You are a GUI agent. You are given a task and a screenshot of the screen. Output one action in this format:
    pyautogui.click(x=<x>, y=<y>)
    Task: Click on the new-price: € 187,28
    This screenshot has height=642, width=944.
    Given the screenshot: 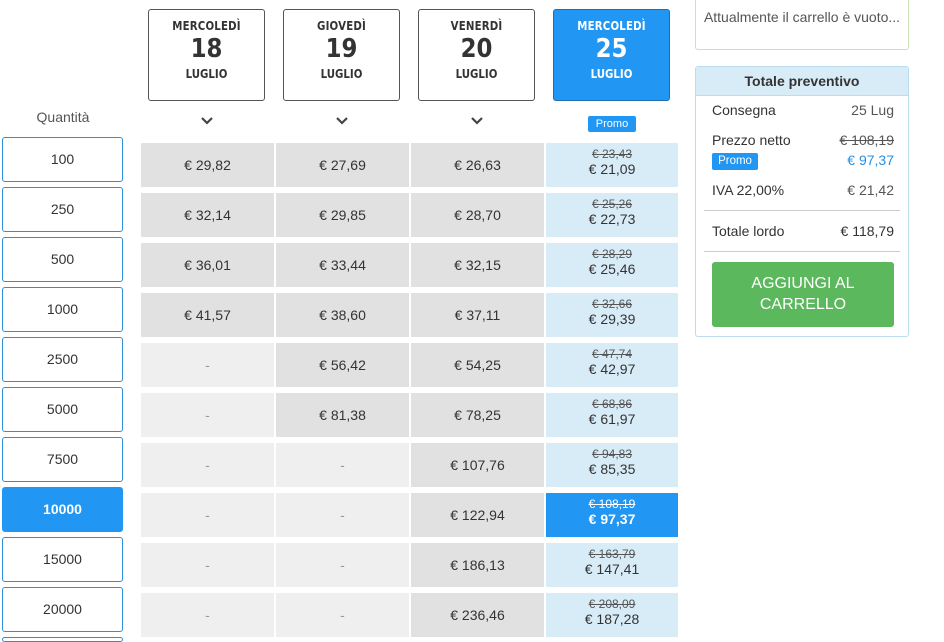 What is the action you would take?
    pyautogui.click(x=612, y=619)
    